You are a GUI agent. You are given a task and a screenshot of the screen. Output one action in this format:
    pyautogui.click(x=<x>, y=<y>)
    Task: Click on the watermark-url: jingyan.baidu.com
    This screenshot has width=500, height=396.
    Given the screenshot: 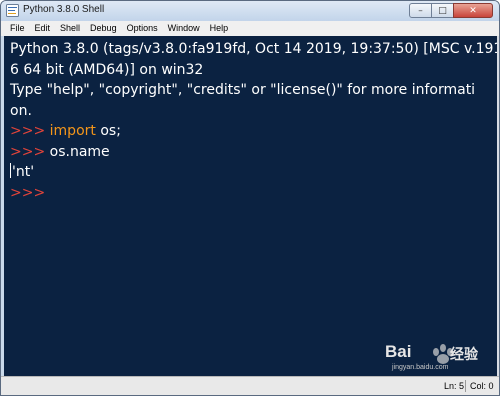 What is the action you would take?
    pyautogui.click(x=420, y=367)
    